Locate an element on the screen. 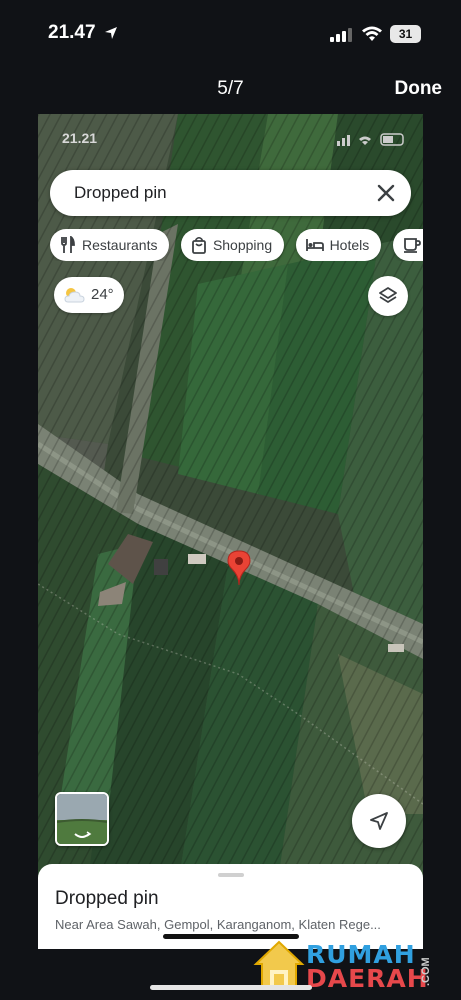 The height and width of the screenshot is (1000, 461). viewer-header: 5/7 Done is located at coordinates (230, 88).